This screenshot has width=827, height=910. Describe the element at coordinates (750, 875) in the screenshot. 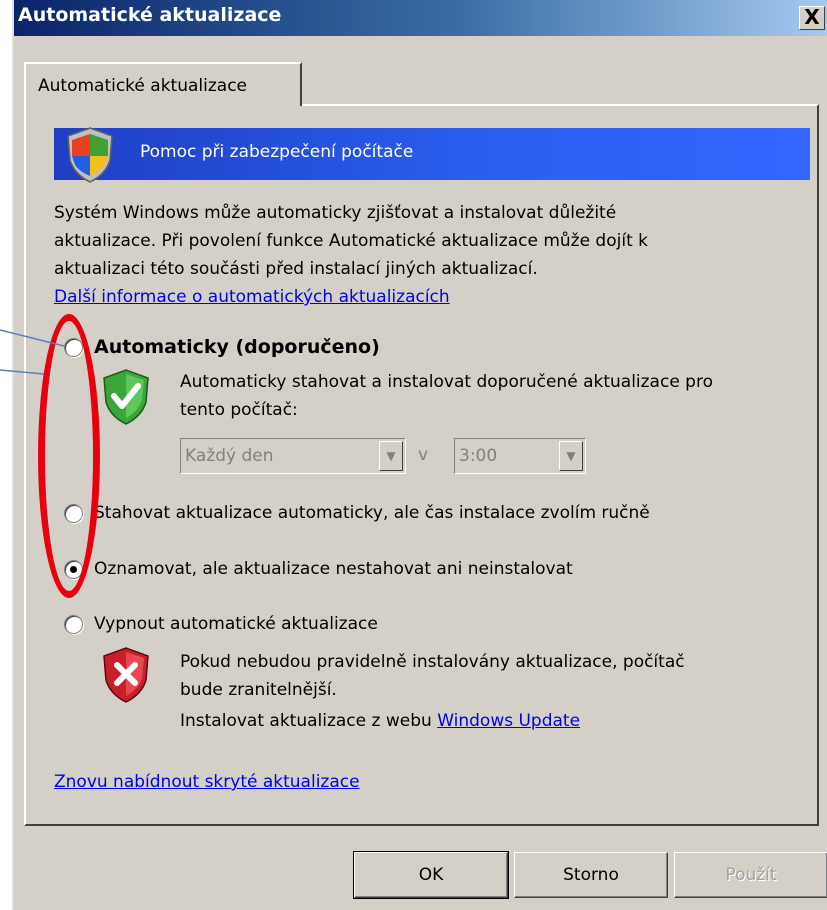

I see `apply-button: Použít` at that location.